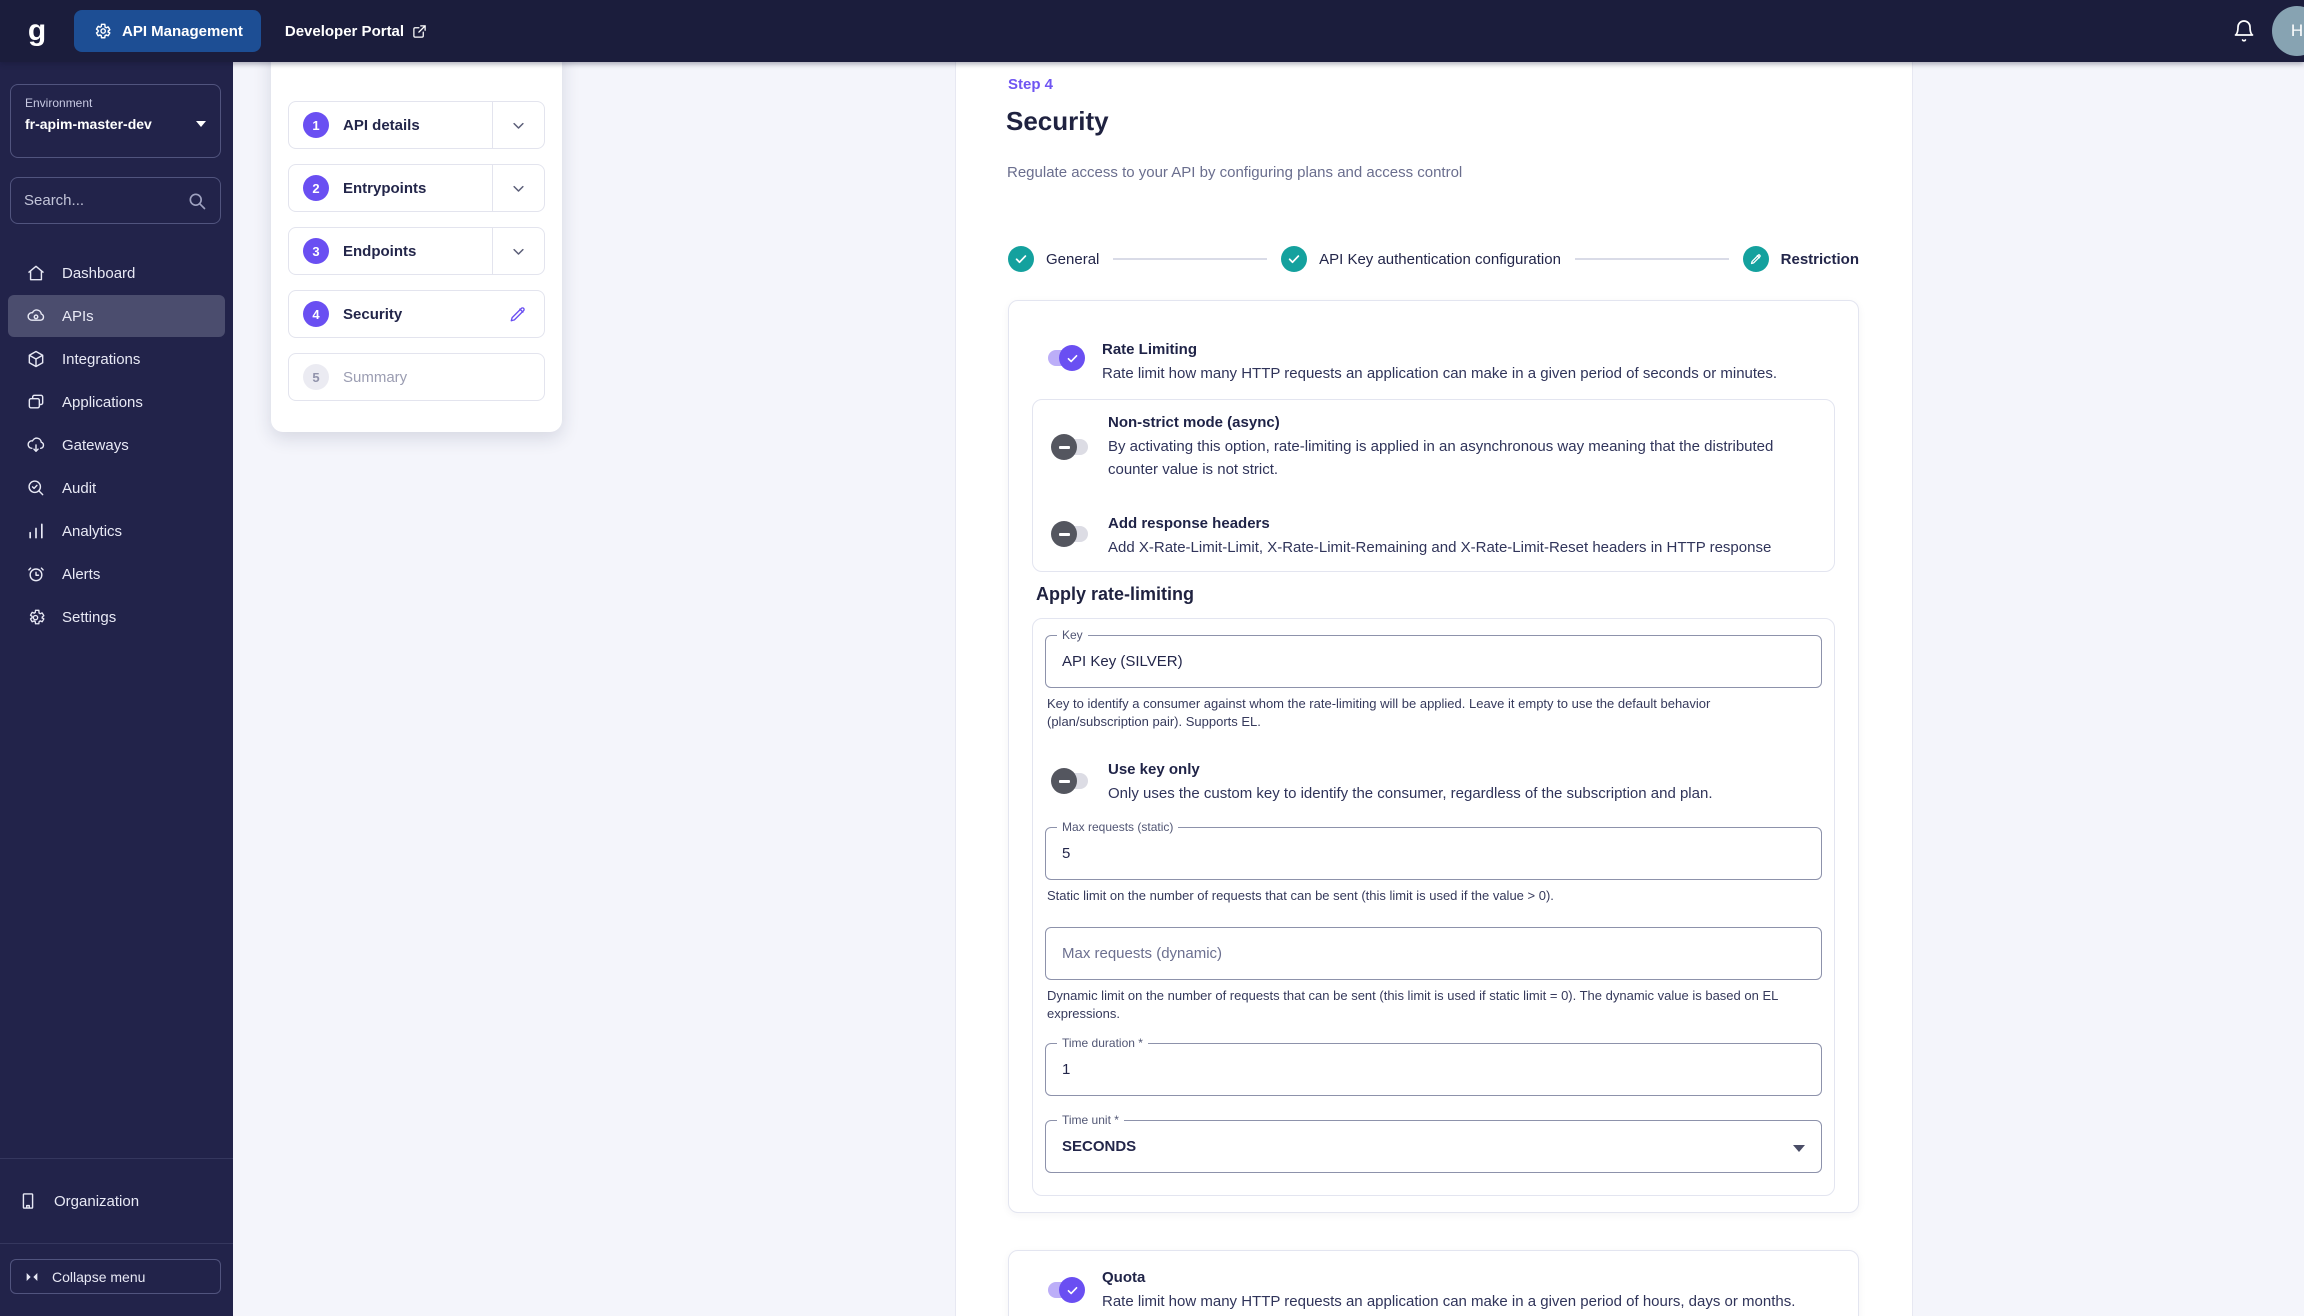  Describe the element at coordinates (1071, 781) in the screenshot. I see `use-key-only-toggle` at that location.